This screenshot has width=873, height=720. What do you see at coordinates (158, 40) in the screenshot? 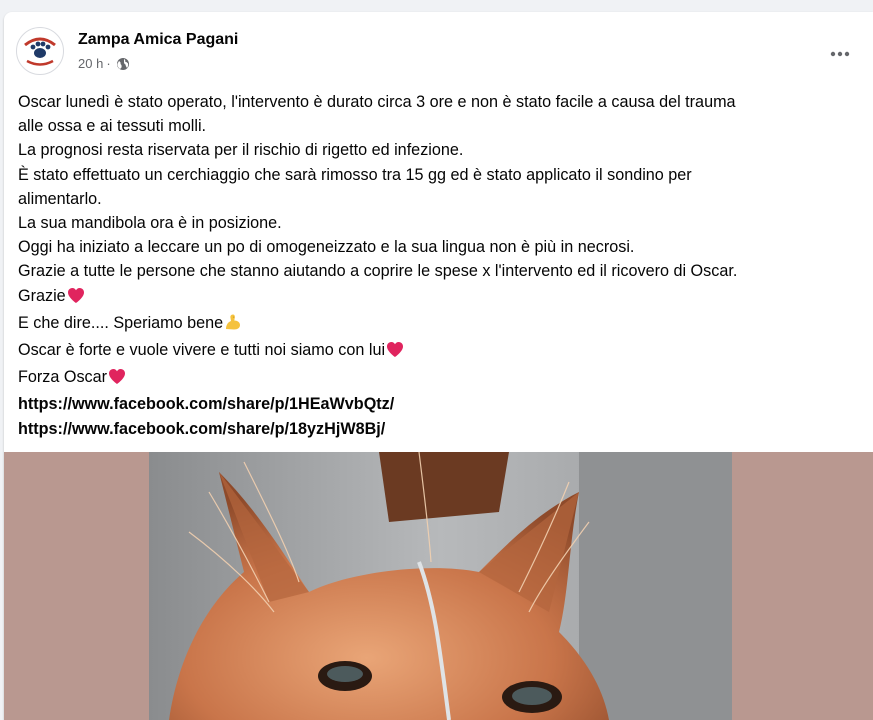
I see `author-name: Zampa Amica Pagani` at bounding box center [158, 40].